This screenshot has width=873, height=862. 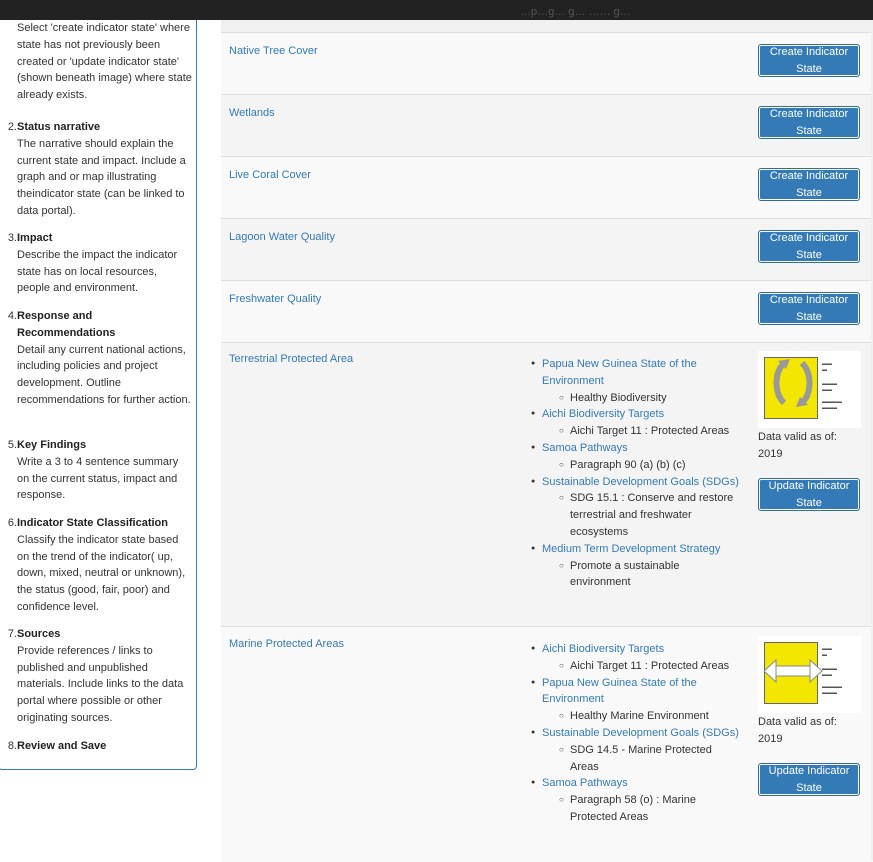 What do you see at coordinates (66, 324) in the screenshot?
I see `step-4-title: Response and Recommendations` at bounding box center [66, 324].